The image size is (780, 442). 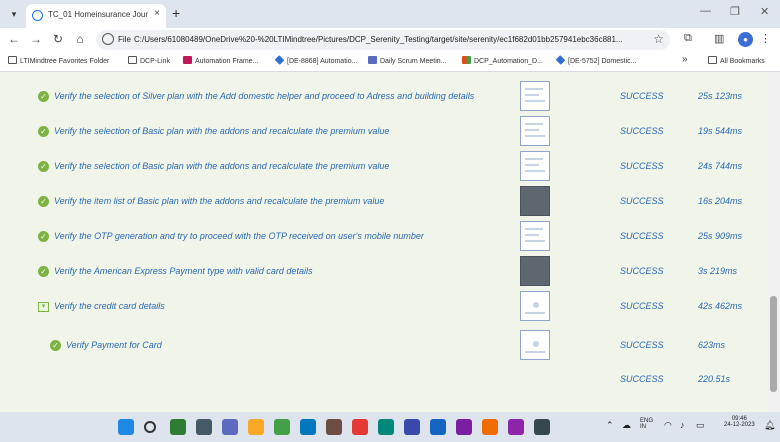 I want to click on volume-icon: ♪, so click(x=682, y=425).